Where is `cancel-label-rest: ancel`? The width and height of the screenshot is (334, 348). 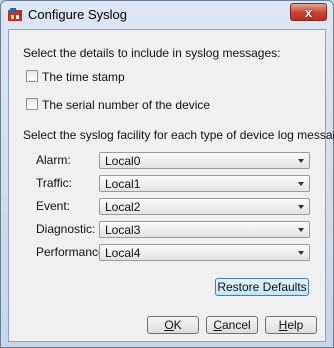 cancel-label-rest: ancel is located at coordinates (236, 325).